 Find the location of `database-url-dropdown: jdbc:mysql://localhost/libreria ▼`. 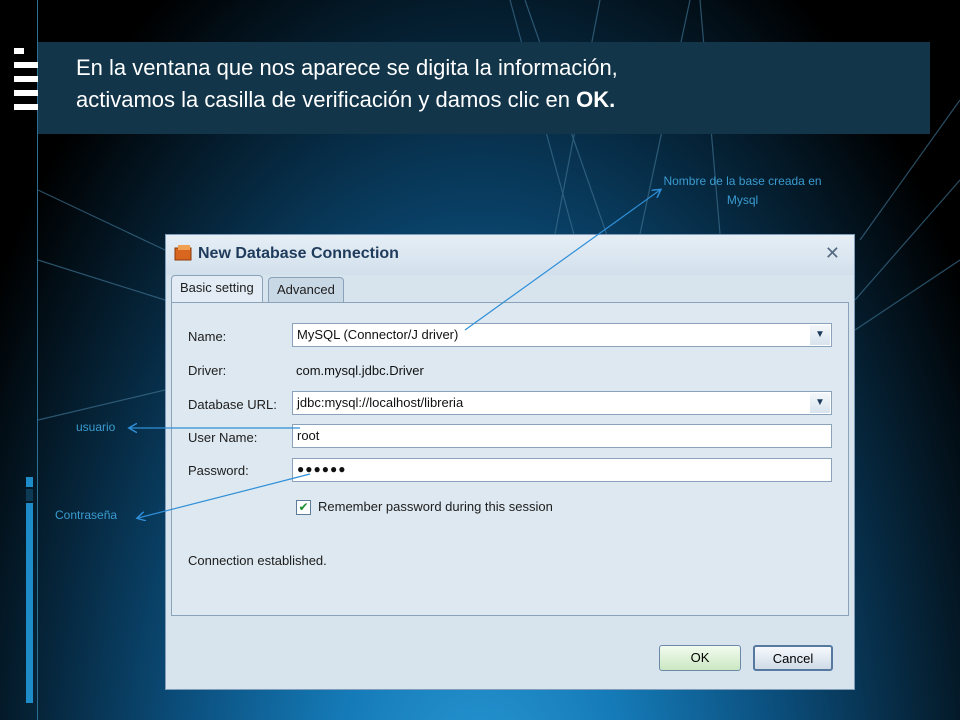

database-url-dropdown: jdbc:mysql://localhost/libreria ▼ is located at coordinates (562, 403).